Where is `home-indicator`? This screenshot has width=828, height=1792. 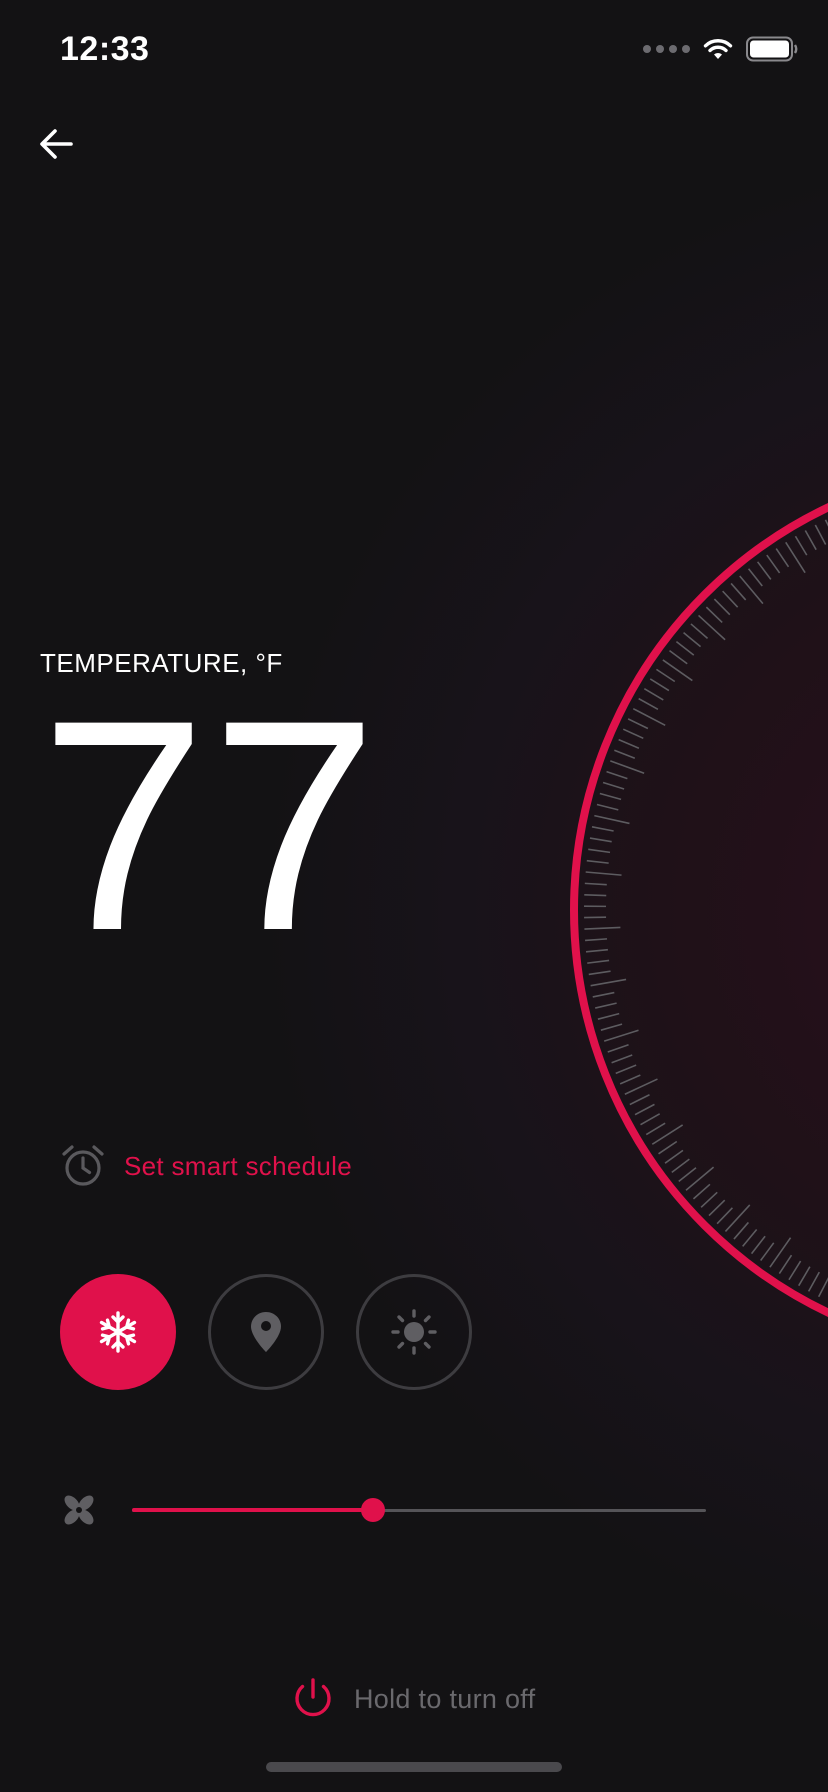 home-indicator is located at coordinates (414, 1767).